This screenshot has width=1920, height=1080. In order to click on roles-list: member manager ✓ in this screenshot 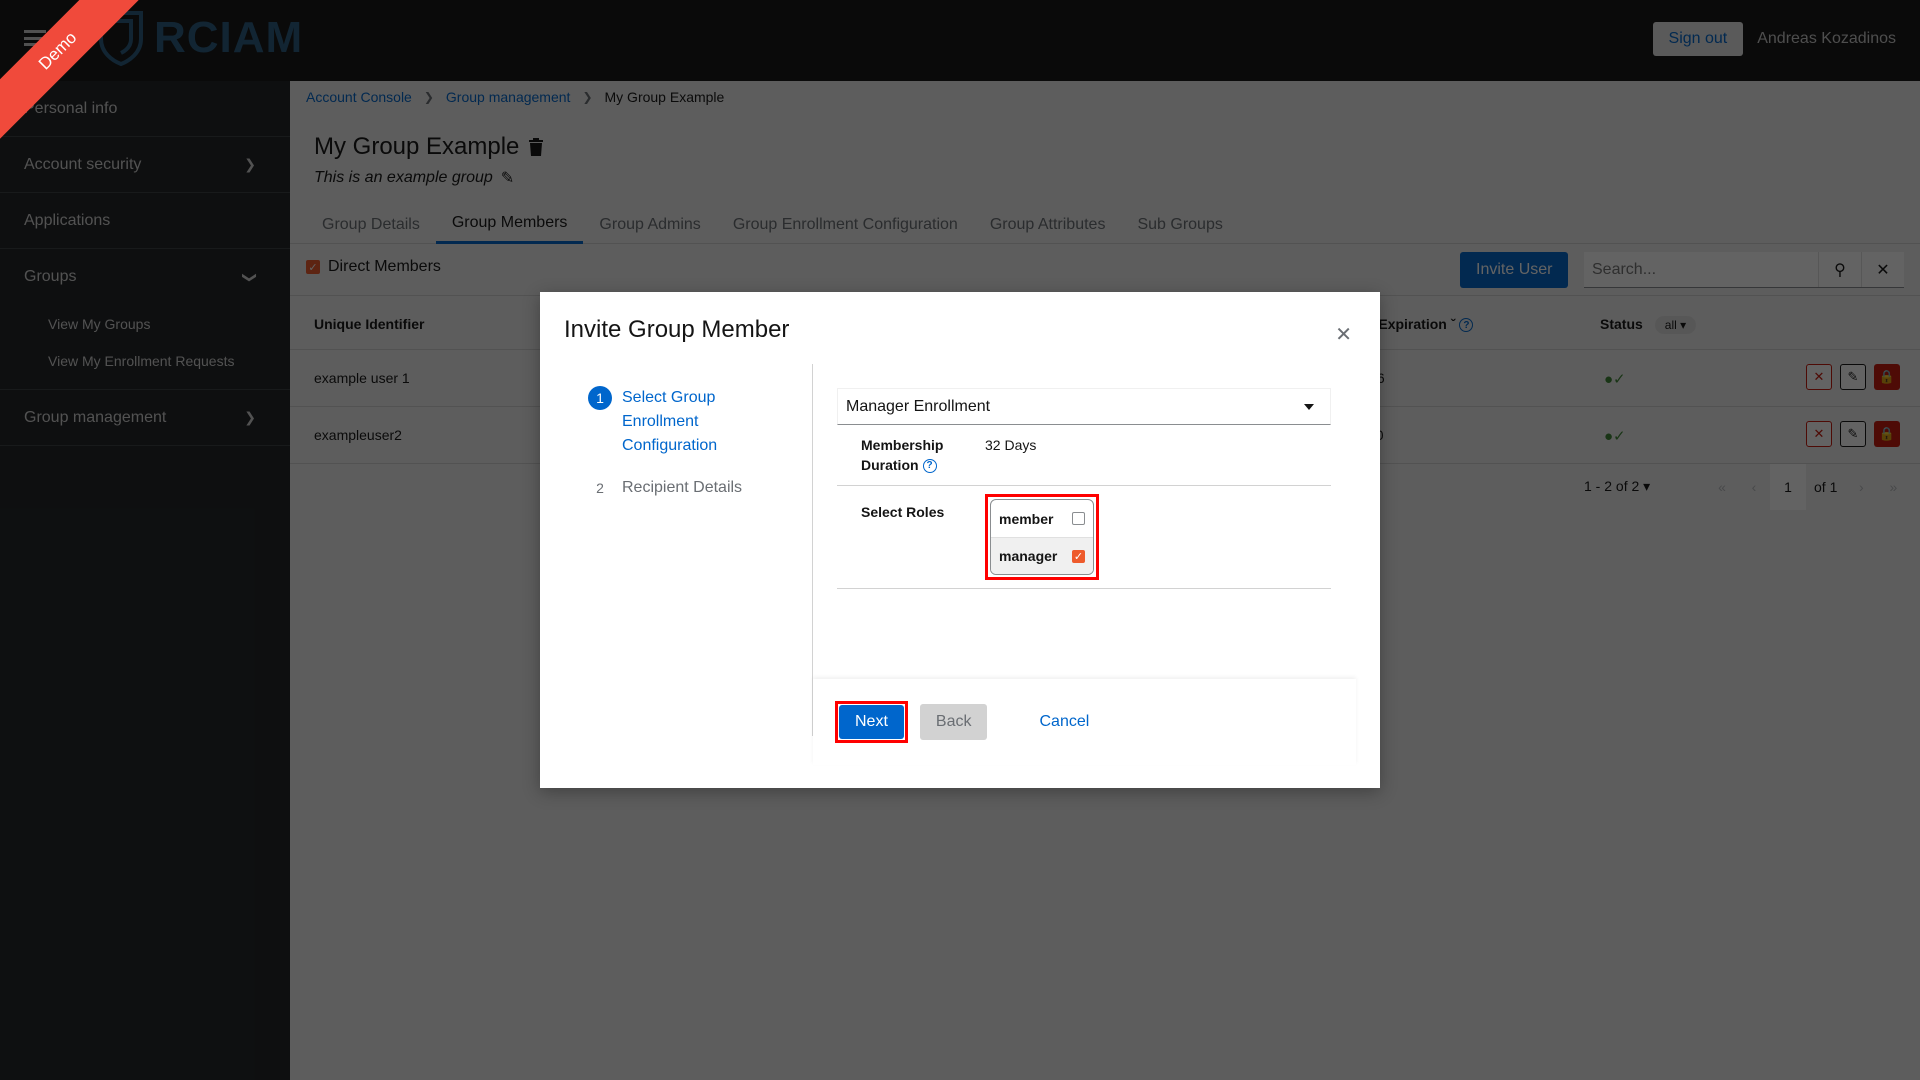, I will do `click(1042, 537)`.